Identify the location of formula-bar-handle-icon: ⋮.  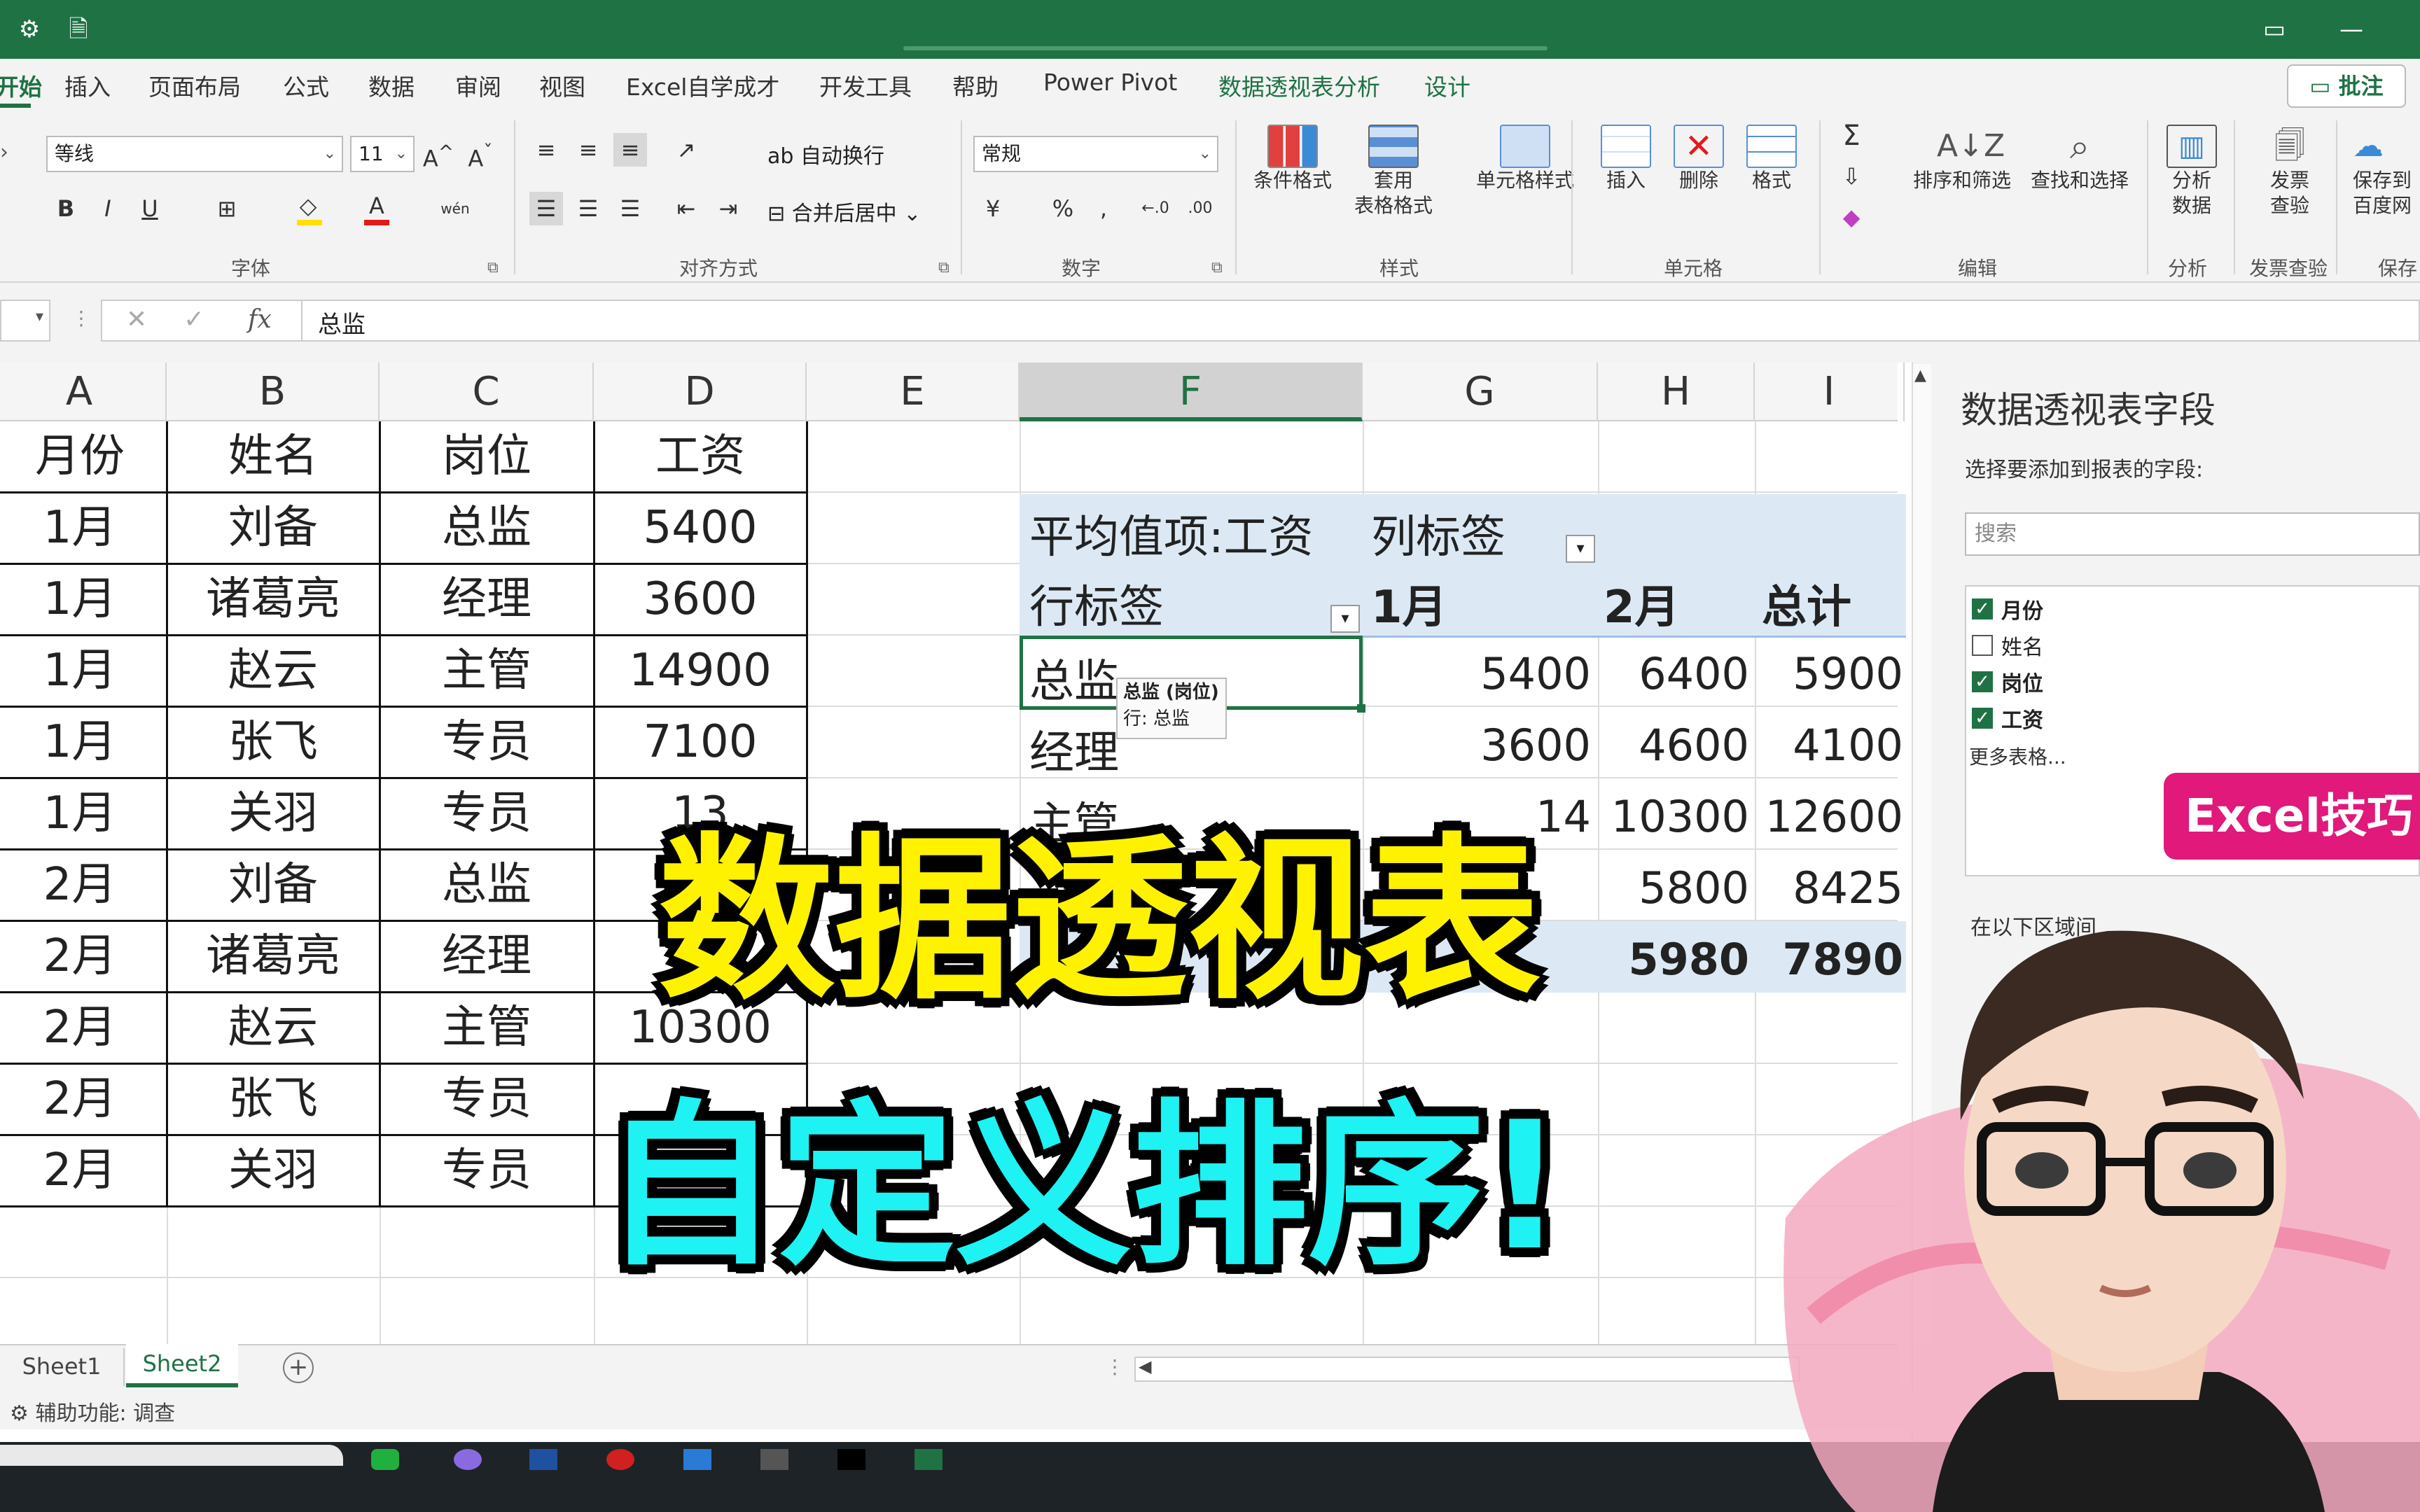
(81, 318).